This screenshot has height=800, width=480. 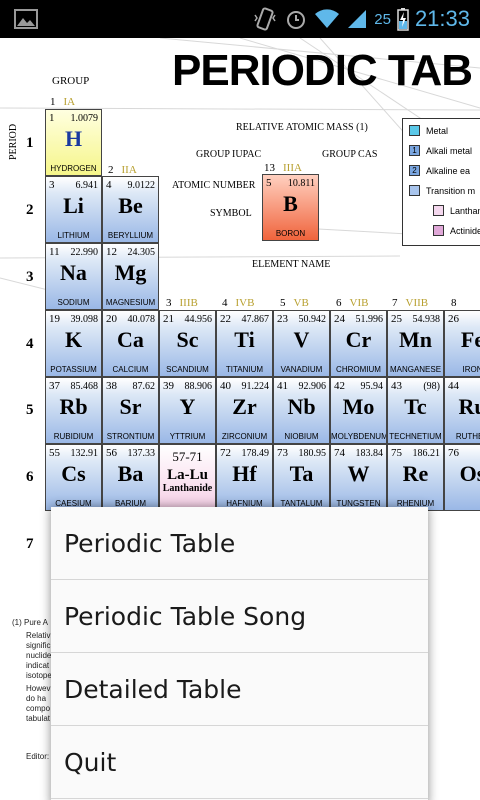 What do you see at coordinates (415, 343) in the screenshot?
I see `element-cell: 25 54.938 Mn MANGANESE` at bounding box center [415, 343].